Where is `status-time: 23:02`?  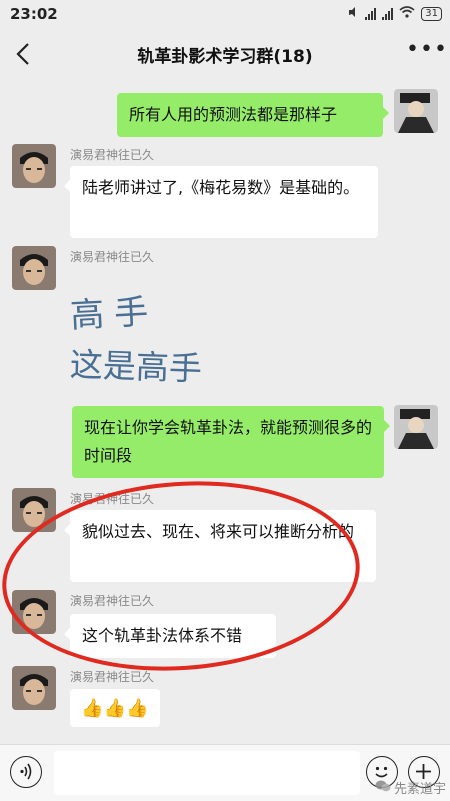
status-time: 23:02 is located at coordinates (34, 14).